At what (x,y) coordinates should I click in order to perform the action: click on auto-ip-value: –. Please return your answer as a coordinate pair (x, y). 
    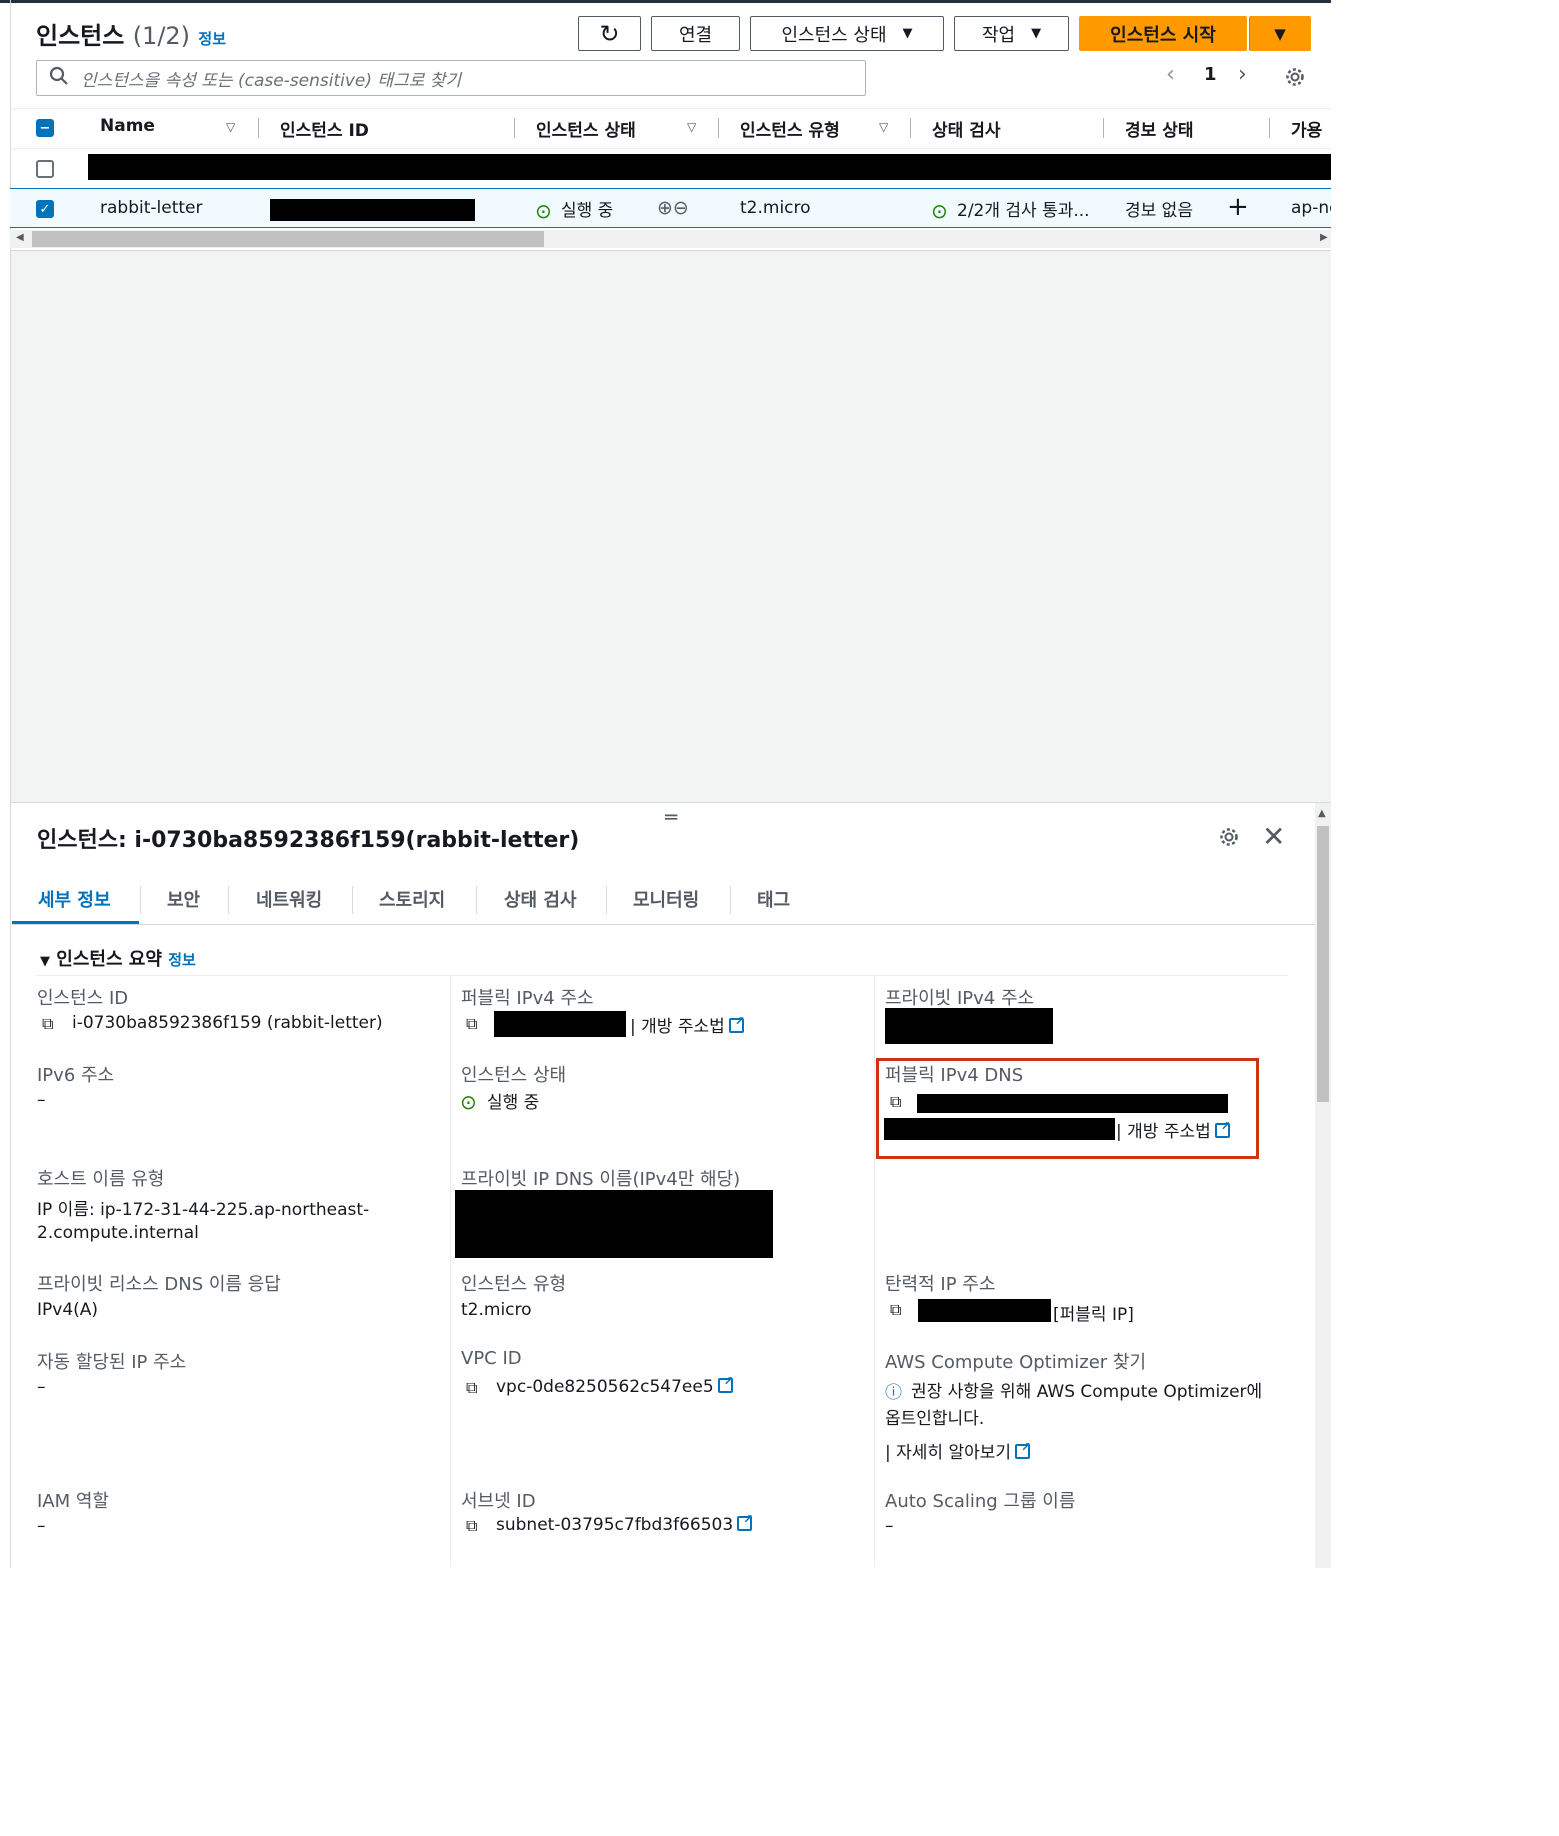
    Looking at the image, I should click on (41, 1387).